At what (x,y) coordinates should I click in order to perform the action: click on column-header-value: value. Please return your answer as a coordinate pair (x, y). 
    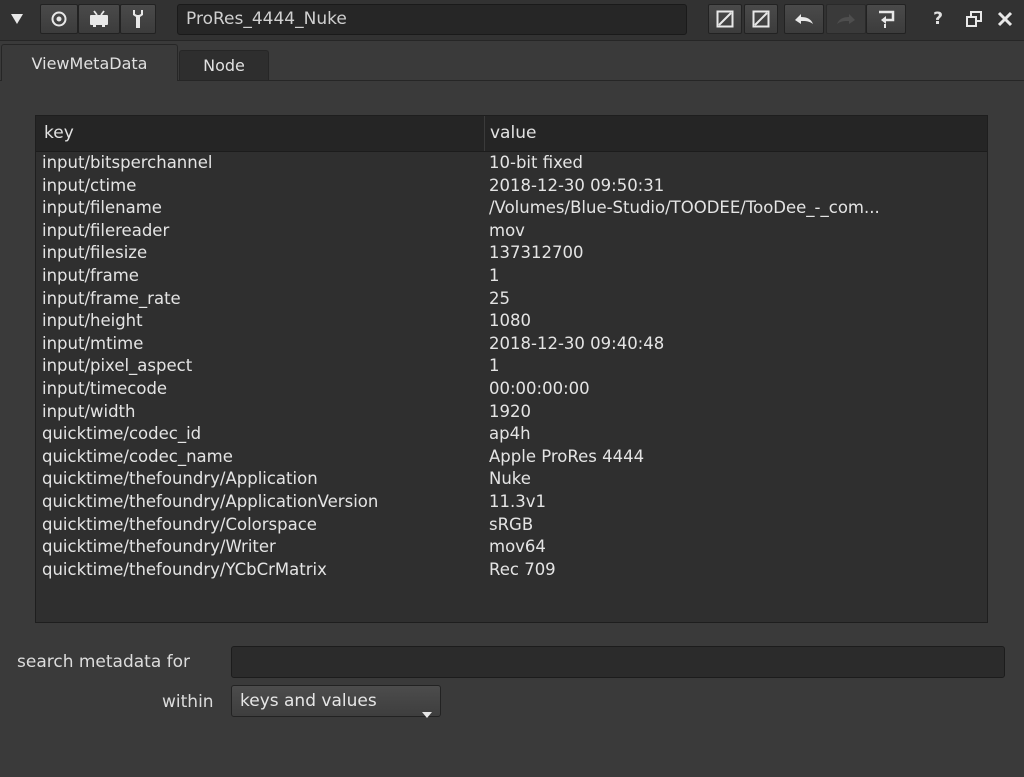
    Looking at the image, I should click on (513, 133).